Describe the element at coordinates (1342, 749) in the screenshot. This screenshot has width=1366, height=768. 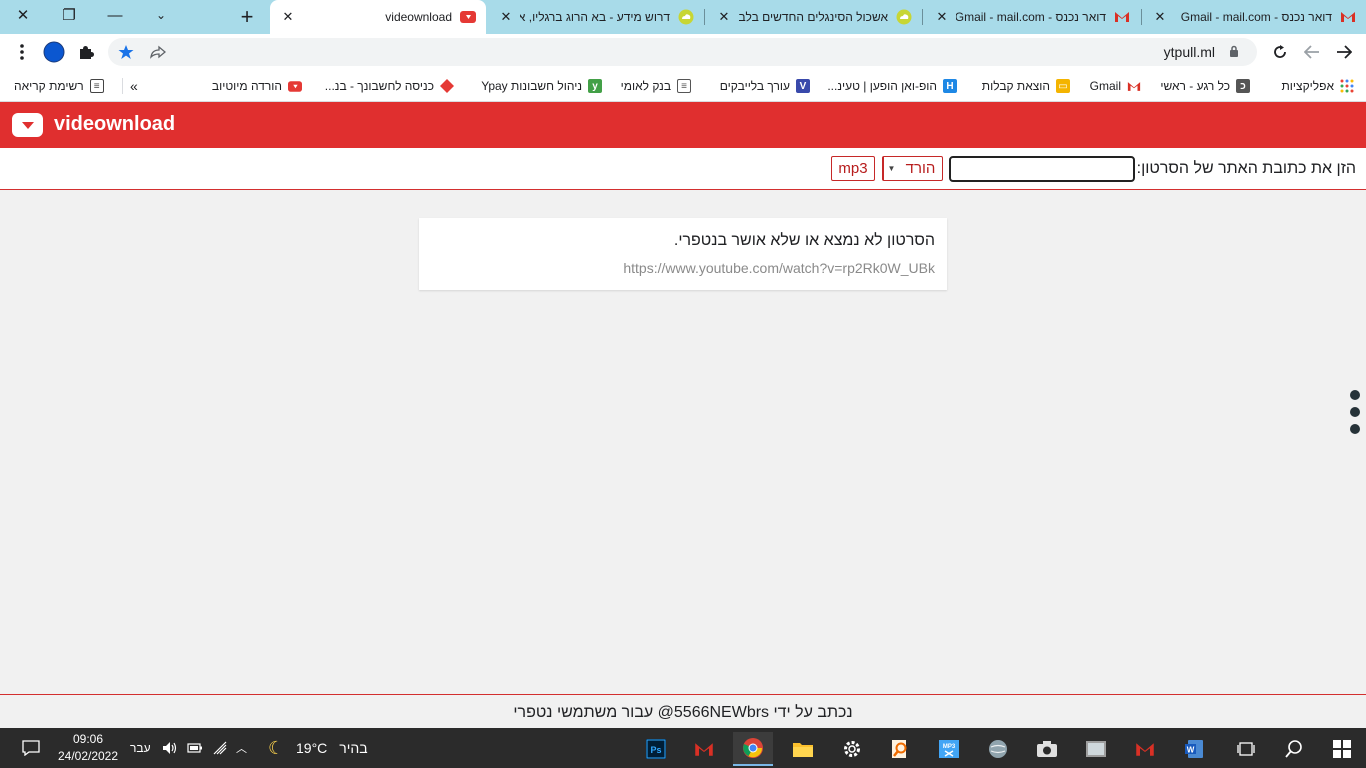
I see `windows-start-icon` at that location.